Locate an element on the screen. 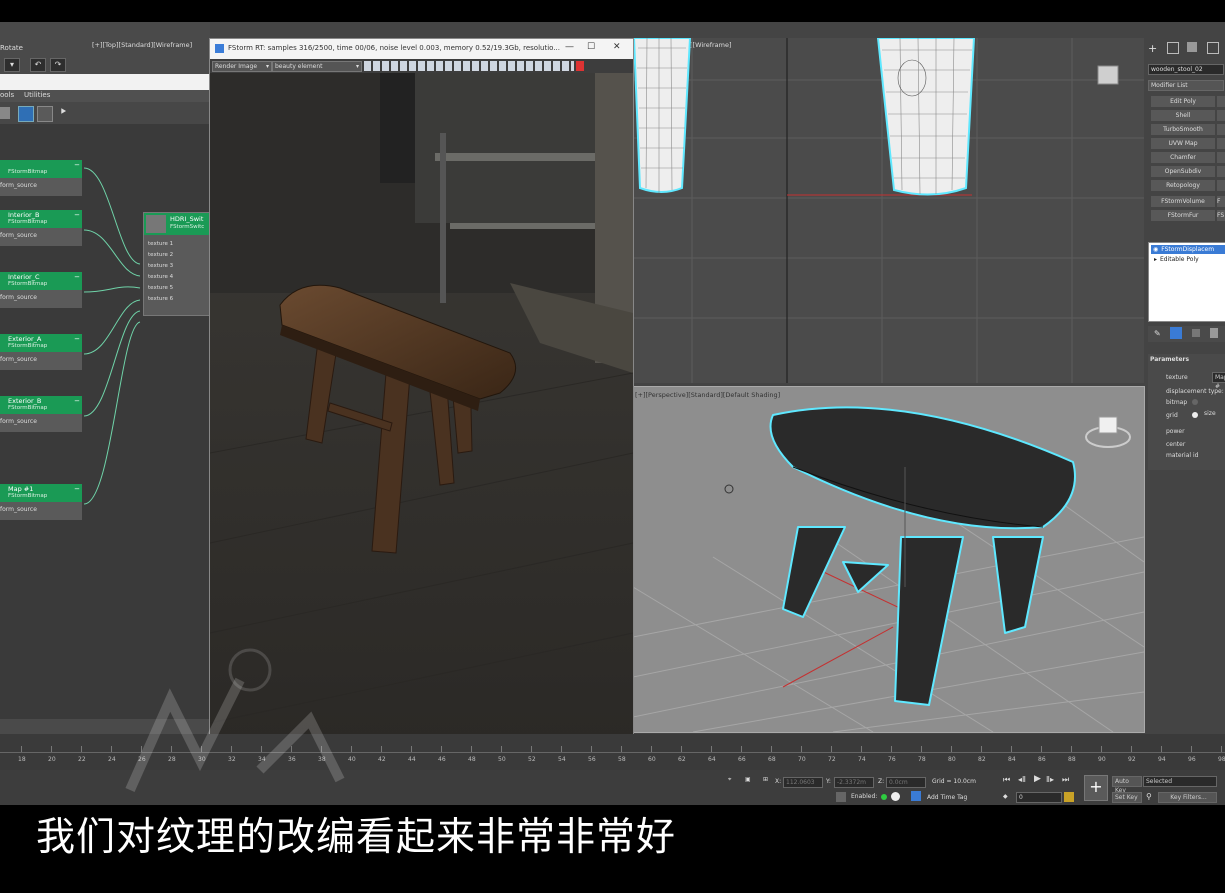 Image resolution: width=1225 pixels, height=893 pixels. slate-menubar: ools Utilities is located at coordinates (105, 96).